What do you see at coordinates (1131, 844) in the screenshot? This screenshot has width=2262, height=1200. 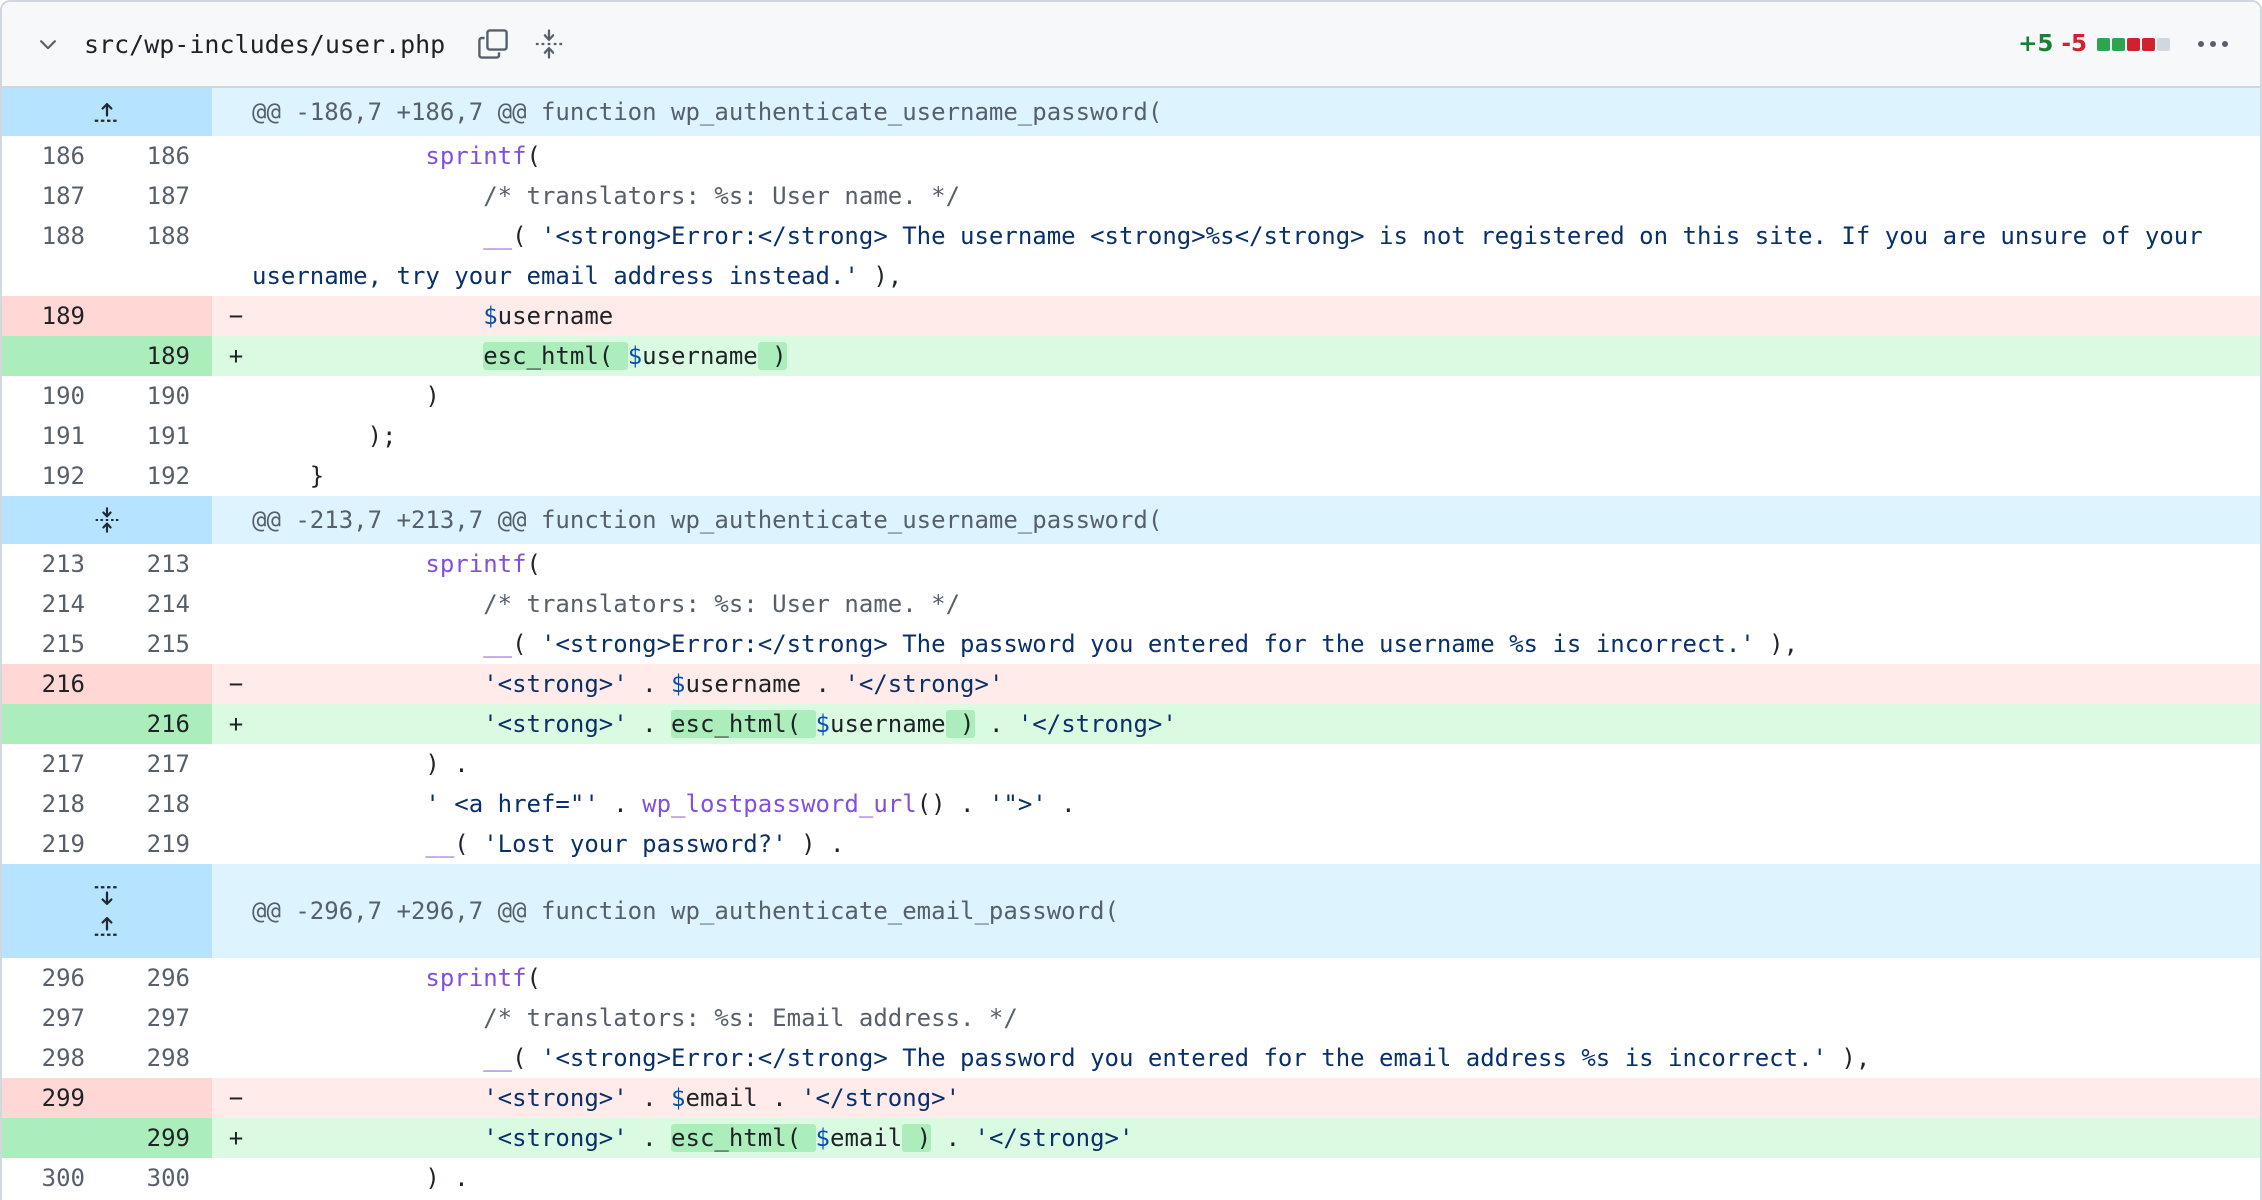 I see `context-line: 219 219 __( 'Lost your password?' ) .` at bounding box center [1131, 844].